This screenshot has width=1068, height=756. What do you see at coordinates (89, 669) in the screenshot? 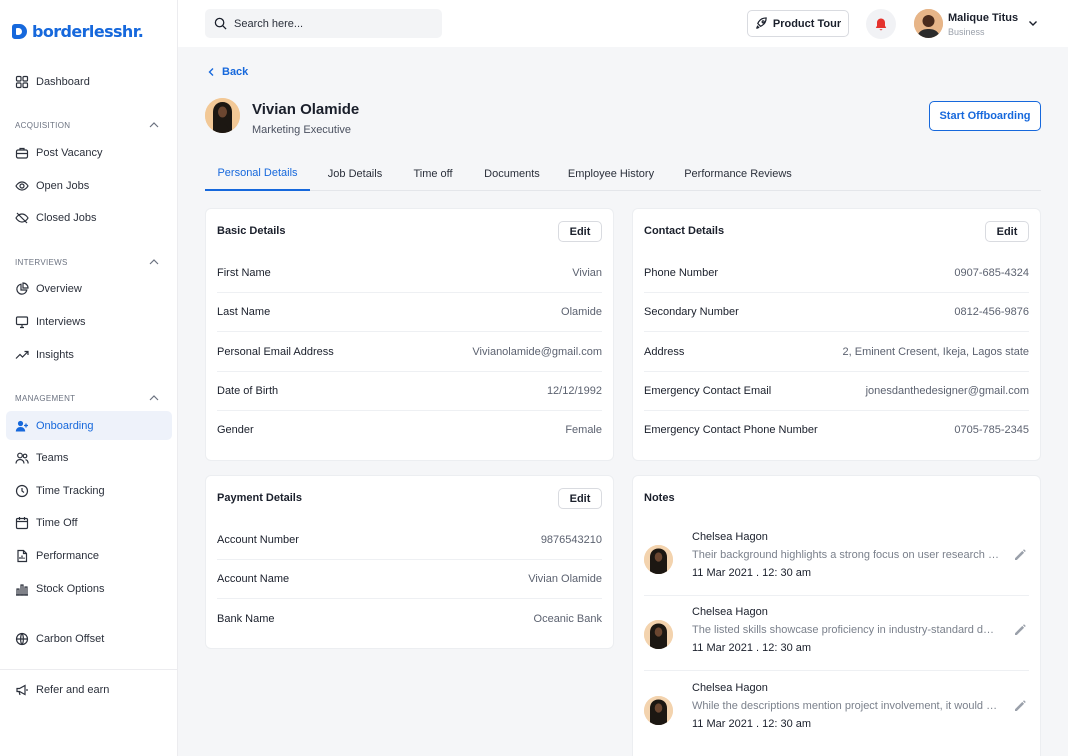
I see `sidebar-divider` at bounding box center [89, 669].